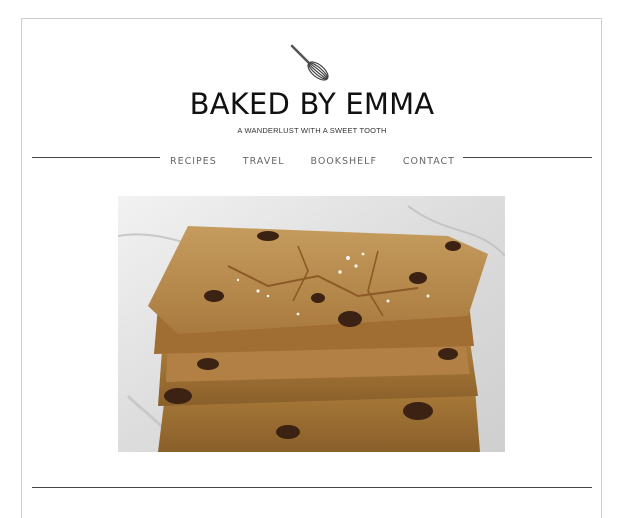 The height and width of the screenshot is (518, 624). What do you see at coordinates (312, 63) in the screenshot?
I see `whisk-icon` at bounding box center [312, 63].